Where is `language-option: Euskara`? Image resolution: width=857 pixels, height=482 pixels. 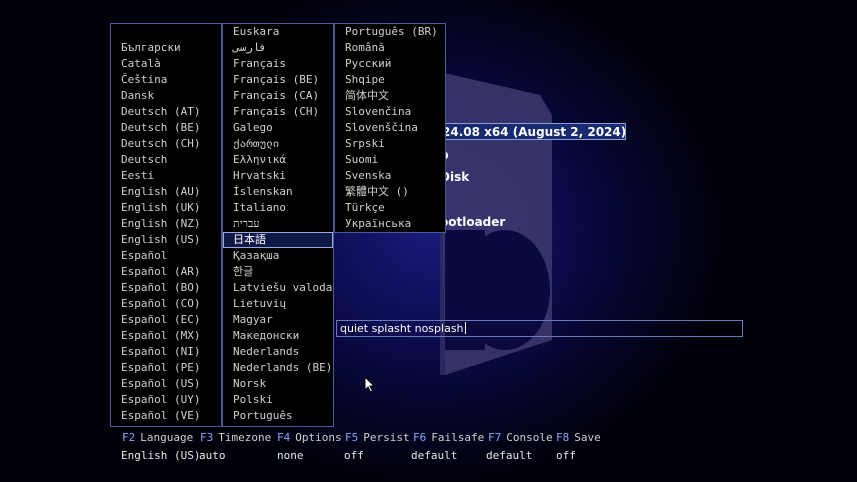
language-option: Euskara is located at coordinates (278, 32).